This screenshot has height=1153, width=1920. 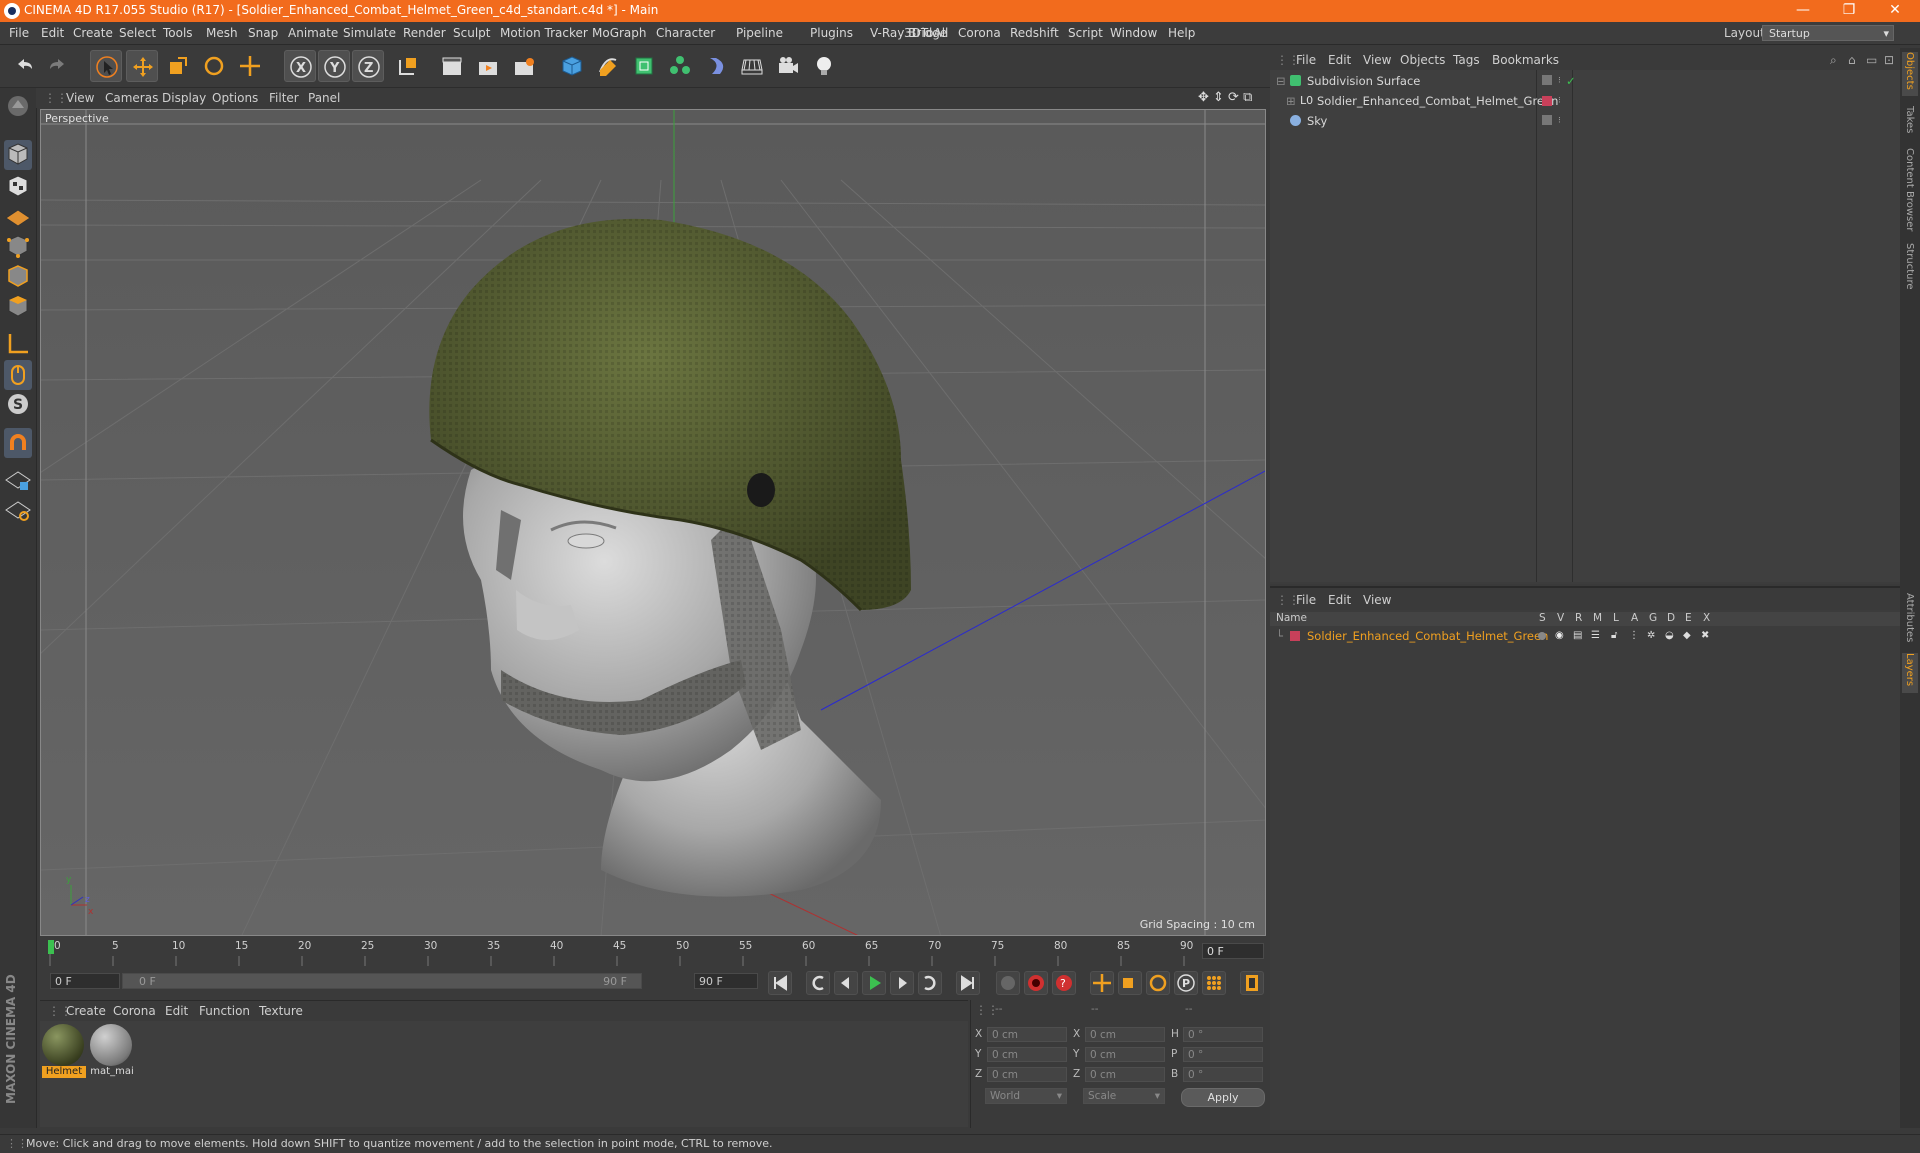 I want to click on objects-menu-edit: Edit, so click(x=1339, y=60).